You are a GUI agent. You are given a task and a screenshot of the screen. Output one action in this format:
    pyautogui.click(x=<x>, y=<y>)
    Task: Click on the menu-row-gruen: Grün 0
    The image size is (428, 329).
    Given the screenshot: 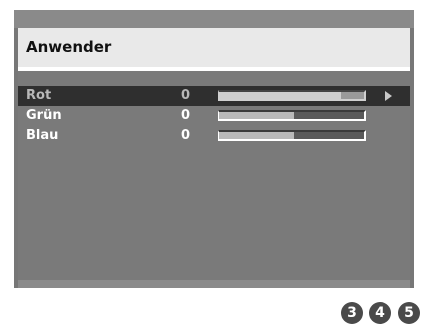 What is the action you would take?
    pyautogui.click(x=214, y=116)
    